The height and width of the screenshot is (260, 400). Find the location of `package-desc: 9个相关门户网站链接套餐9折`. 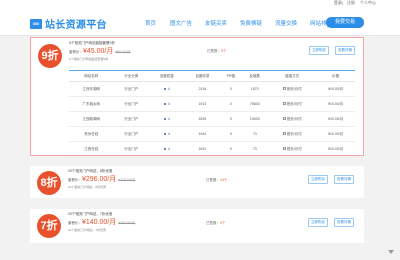

package-desc: 9个相关门户网站链接套餐9折 is located at coordinates (89, 59).